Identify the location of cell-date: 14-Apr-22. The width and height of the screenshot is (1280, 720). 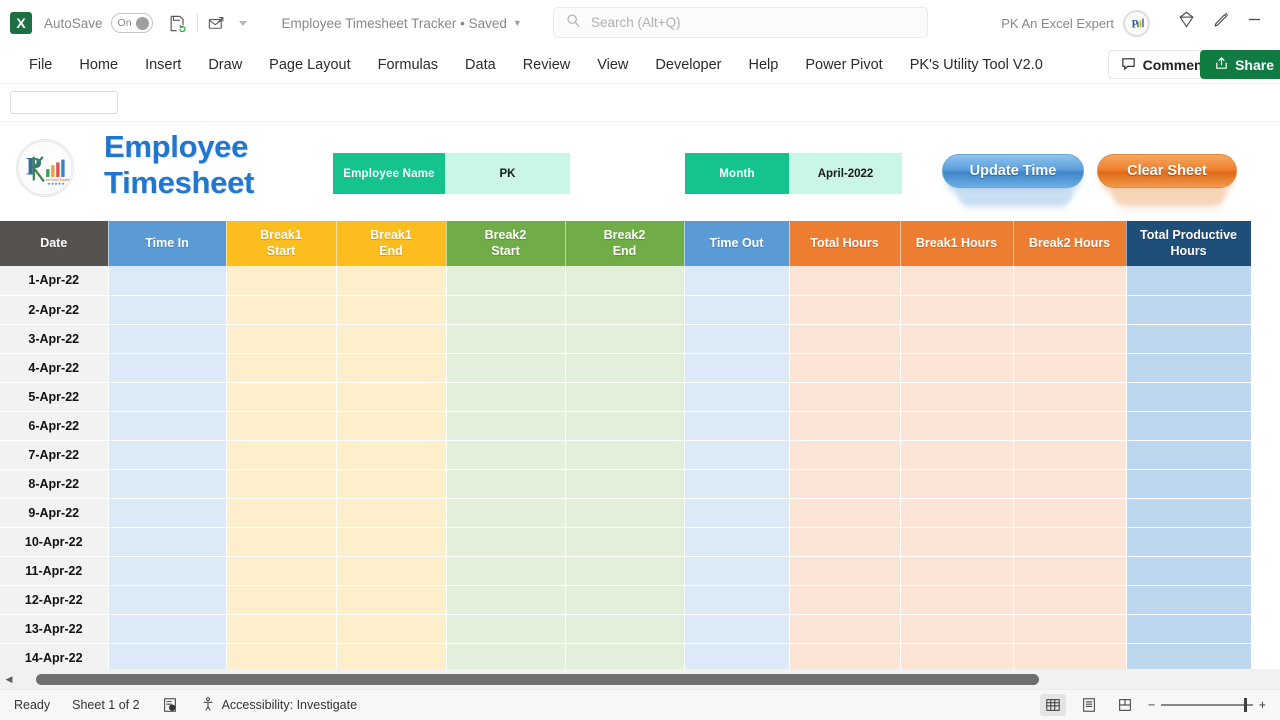
(54, 658).